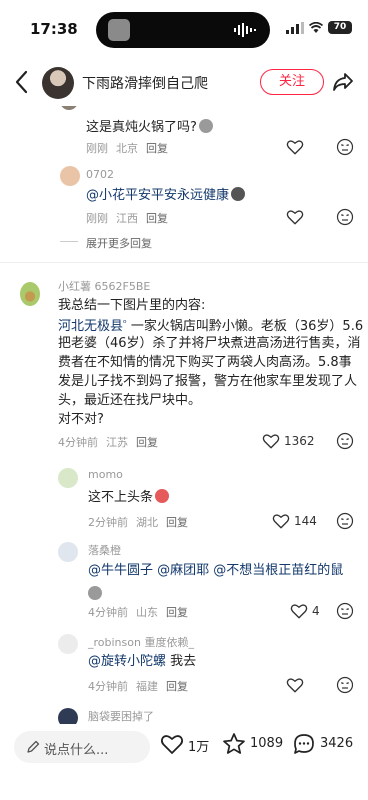 The image size is (368, 800). What do you see at coordinates (299, 441) in the screenshot?
I see `like-count: 1362` at bounding box center [299, 441].